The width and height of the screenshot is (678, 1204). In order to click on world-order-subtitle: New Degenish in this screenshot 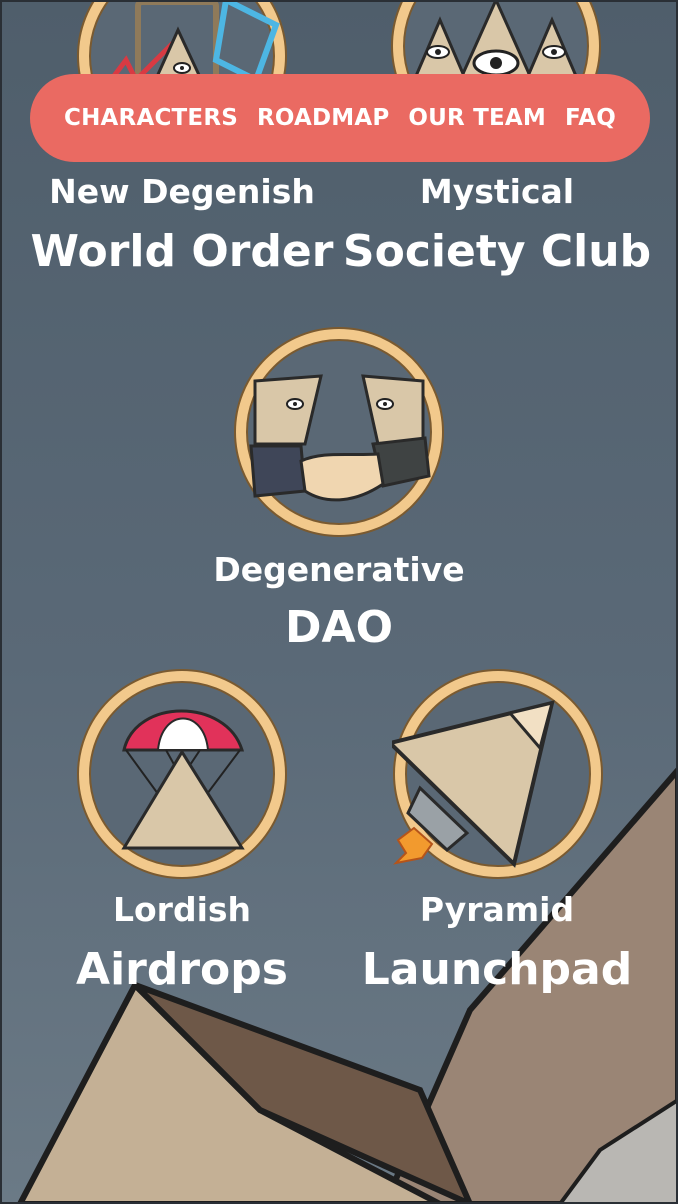, I will do `click(182, 191)`.